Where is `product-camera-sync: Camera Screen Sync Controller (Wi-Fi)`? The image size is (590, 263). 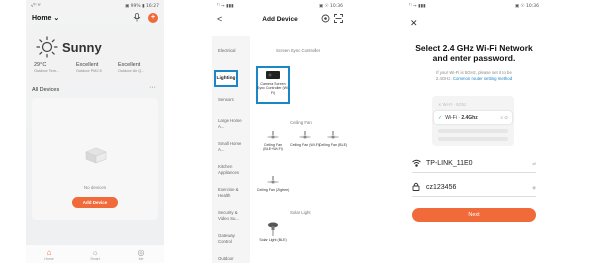
product-camera-sync: Camera Screen Sync Controller (Wi-Fi) is located at coordinates (273, 82).